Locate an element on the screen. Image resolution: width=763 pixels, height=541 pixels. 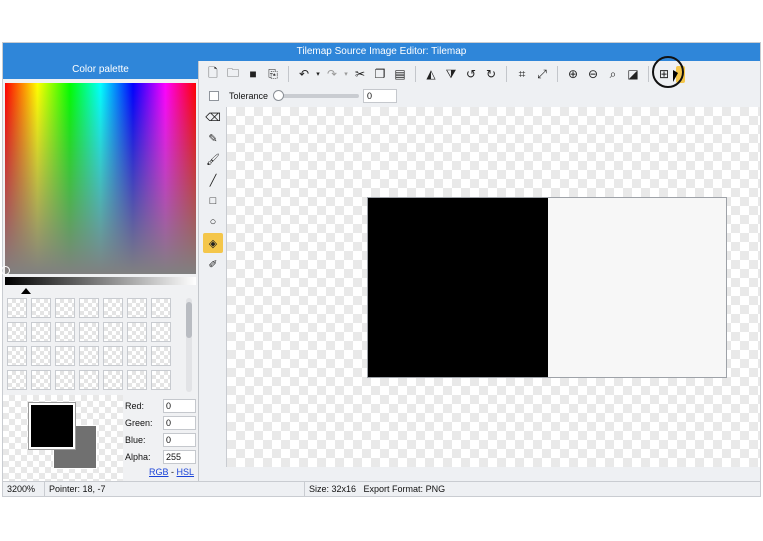
flip-horizontal-icon: ◭ is located at coordinates (431, 74).